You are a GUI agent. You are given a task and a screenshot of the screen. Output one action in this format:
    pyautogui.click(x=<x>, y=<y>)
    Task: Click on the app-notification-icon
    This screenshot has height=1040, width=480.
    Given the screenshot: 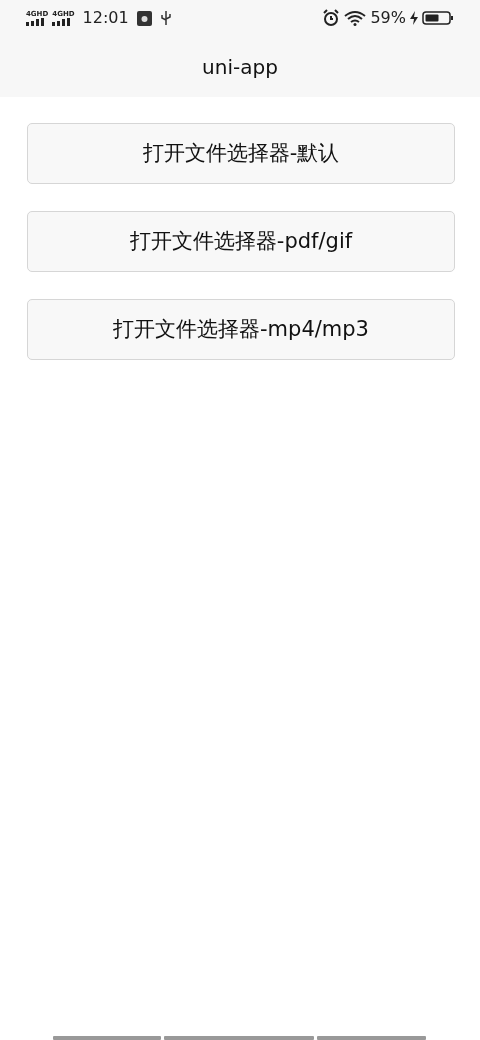 What is the action you would take?
    pyautogui.click(x=144, y=18)
    